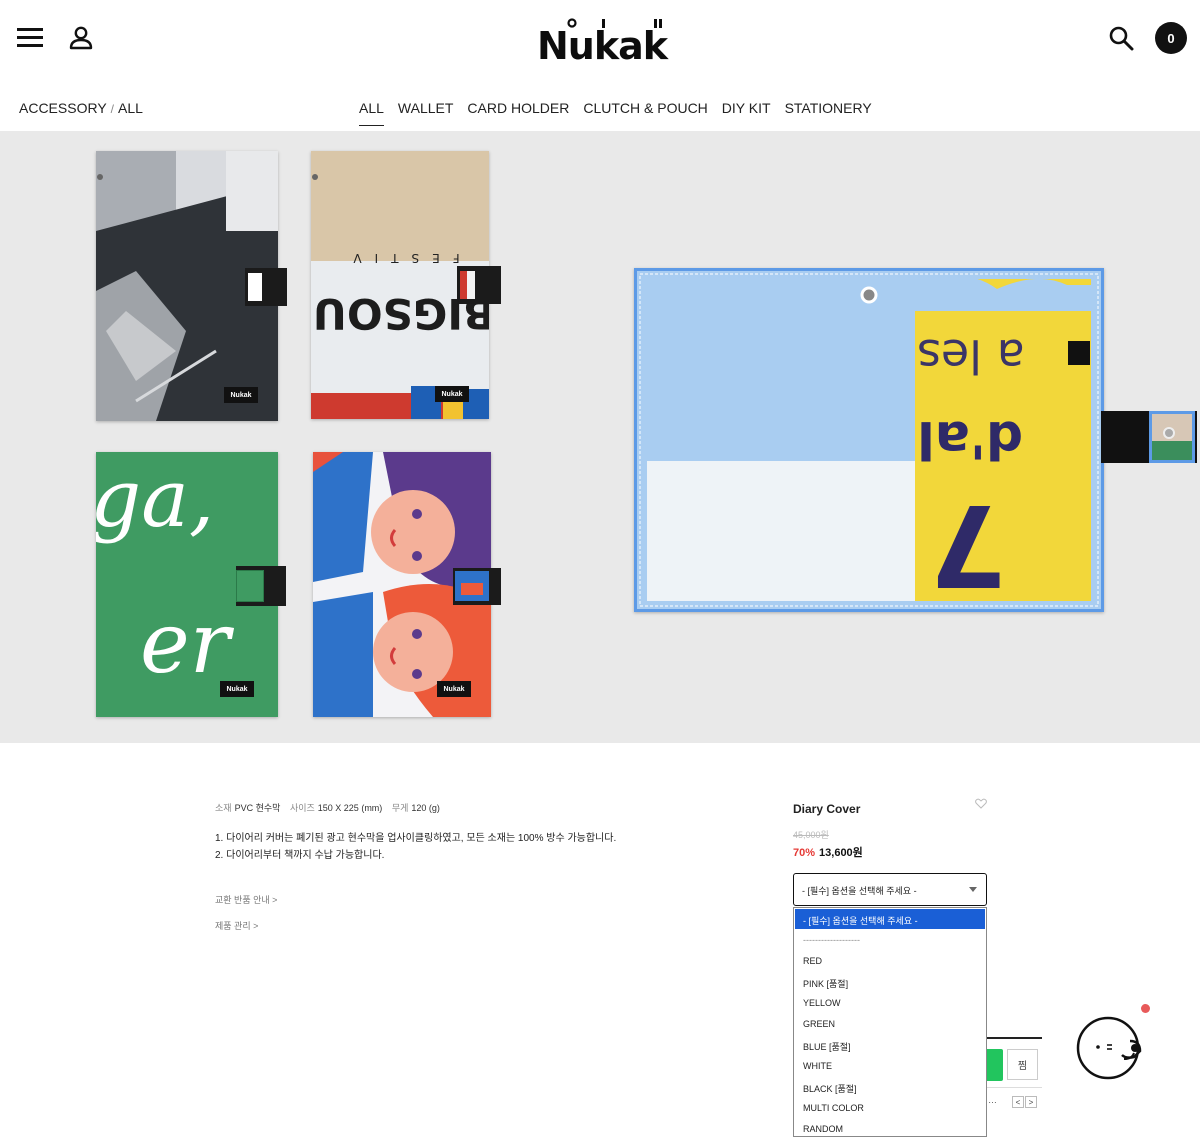  I want to click on diary-cover-open: a les d'al 7, so click(869, 440).